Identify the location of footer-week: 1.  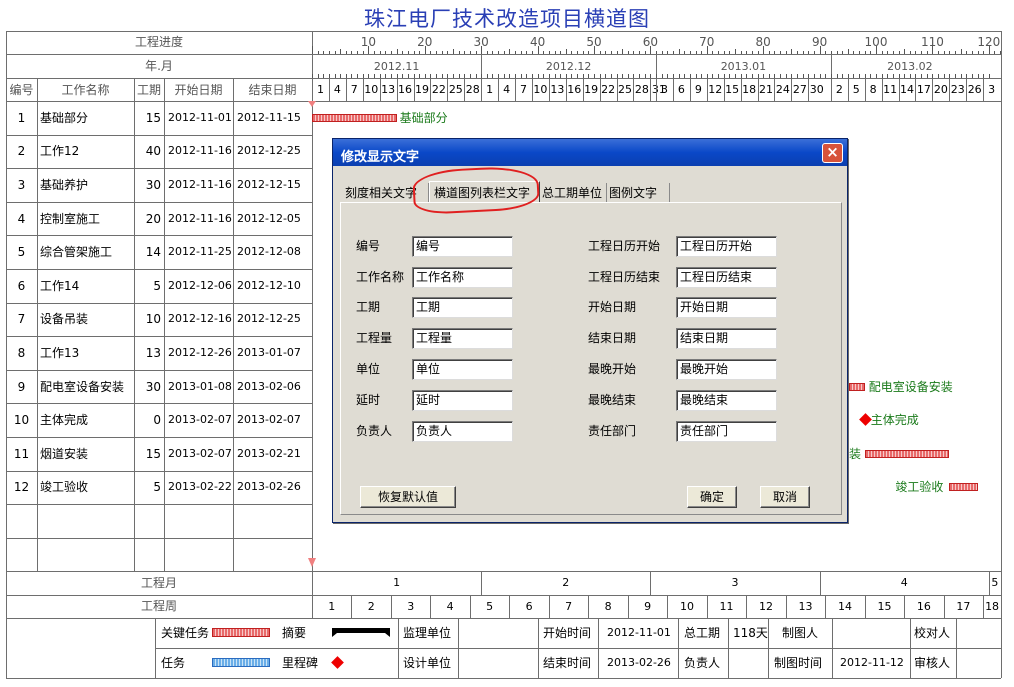
(332, 606).